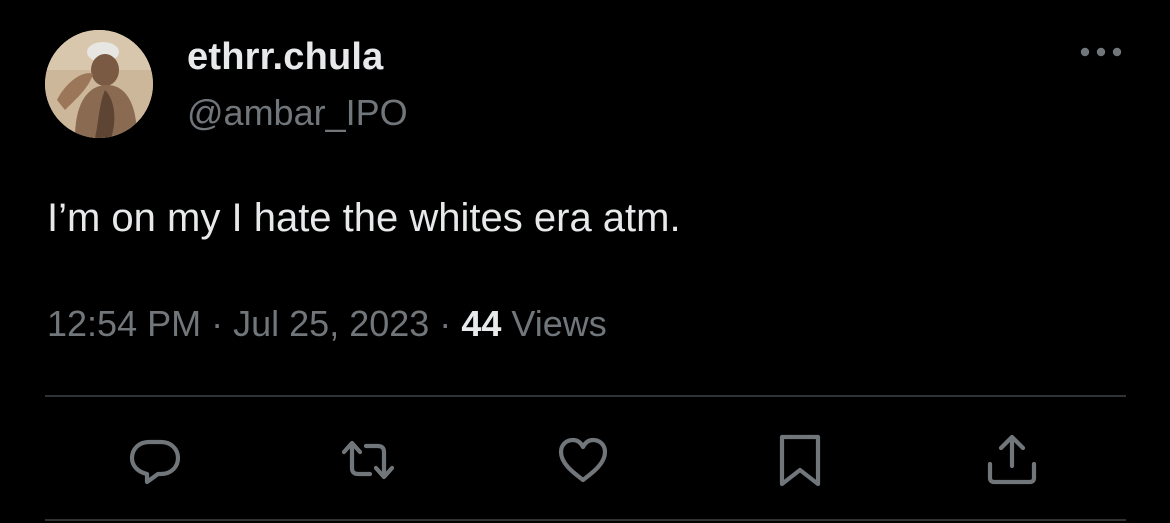 Image resolution: width=1170 pixels, height=523 pixels. Describe the element at coordinates (481, 323) in the screenshot. I see `views-count: 44` at that location.